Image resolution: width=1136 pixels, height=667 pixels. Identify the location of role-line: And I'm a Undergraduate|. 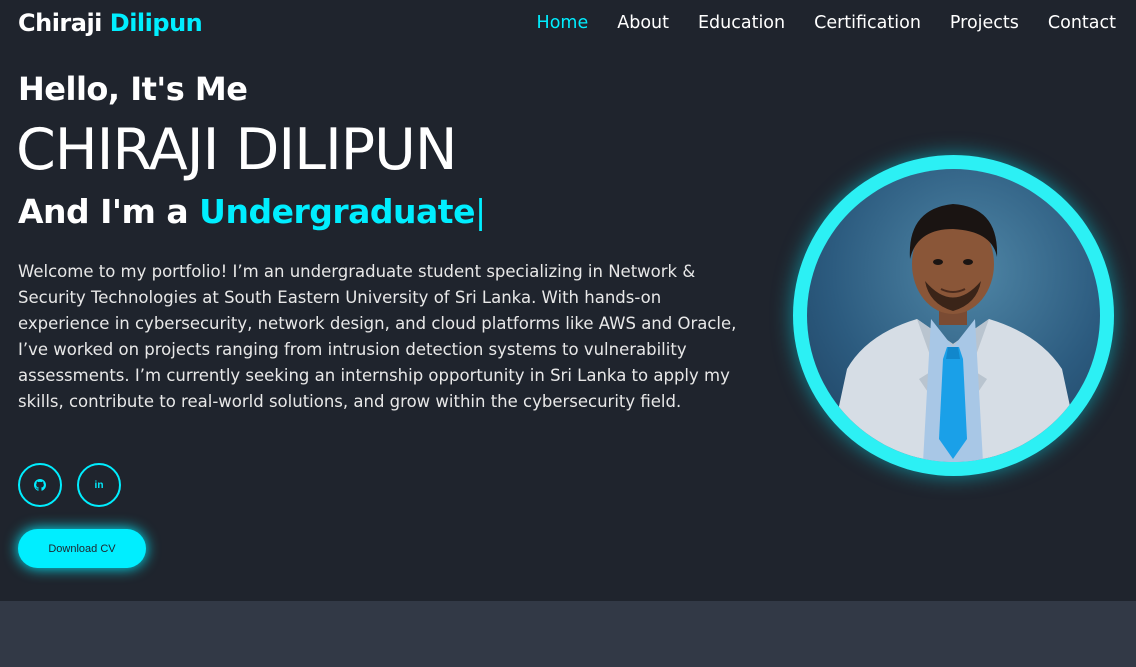
(252, 211).